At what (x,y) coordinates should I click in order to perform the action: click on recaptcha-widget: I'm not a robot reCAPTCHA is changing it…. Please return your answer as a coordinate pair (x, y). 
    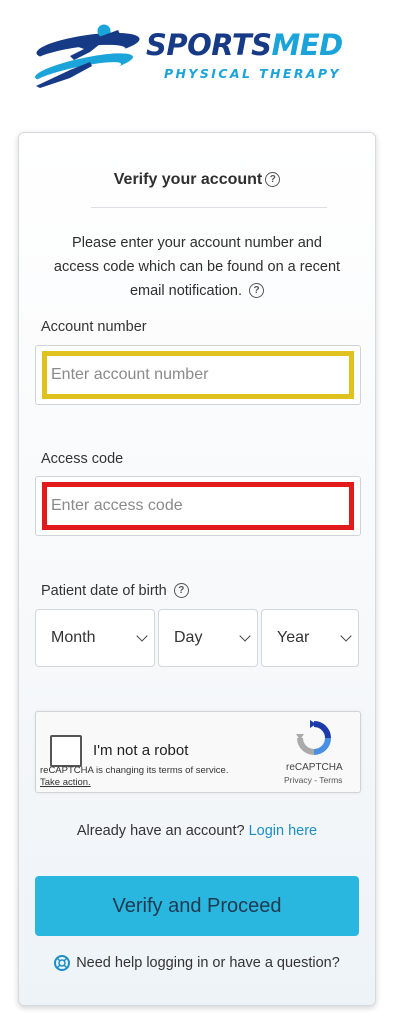
    Looking at the image, I should click on (198, 752).